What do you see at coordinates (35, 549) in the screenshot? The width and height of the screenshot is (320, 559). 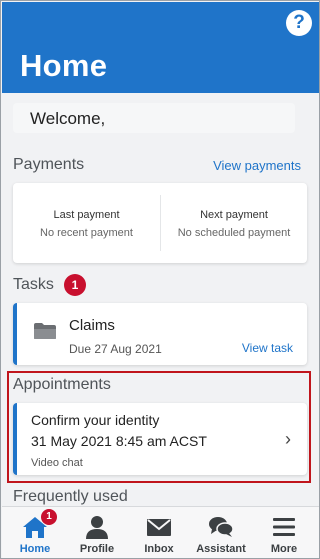 I see `nav-home-label: Home` at bounding box center [35, 549].